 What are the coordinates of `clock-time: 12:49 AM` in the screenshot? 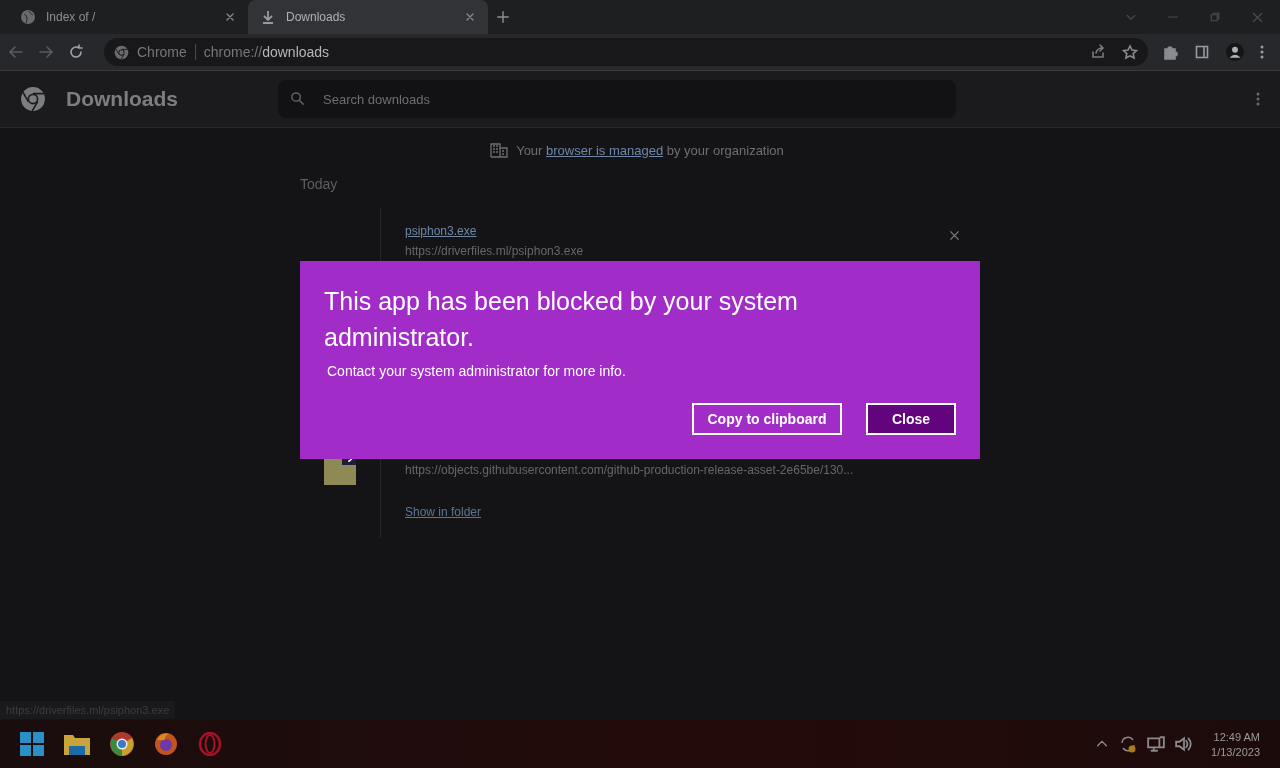 It's located at (1236, 736).